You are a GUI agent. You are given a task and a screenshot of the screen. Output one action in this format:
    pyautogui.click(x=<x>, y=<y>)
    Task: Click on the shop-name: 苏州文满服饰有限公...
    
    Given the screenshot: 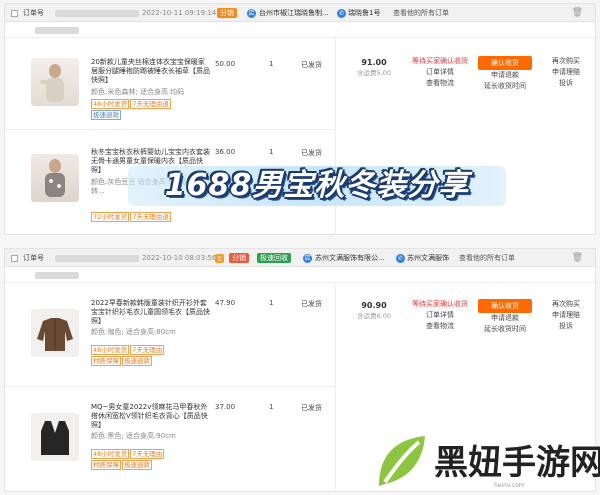 What is the action you would take?
    pyautogui.click(x=350, y=258)
    